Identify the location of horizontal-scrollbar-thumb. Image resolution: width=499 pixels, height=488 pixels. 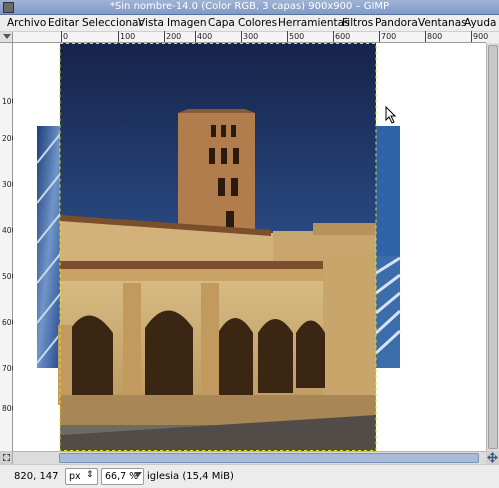
(269, 458).